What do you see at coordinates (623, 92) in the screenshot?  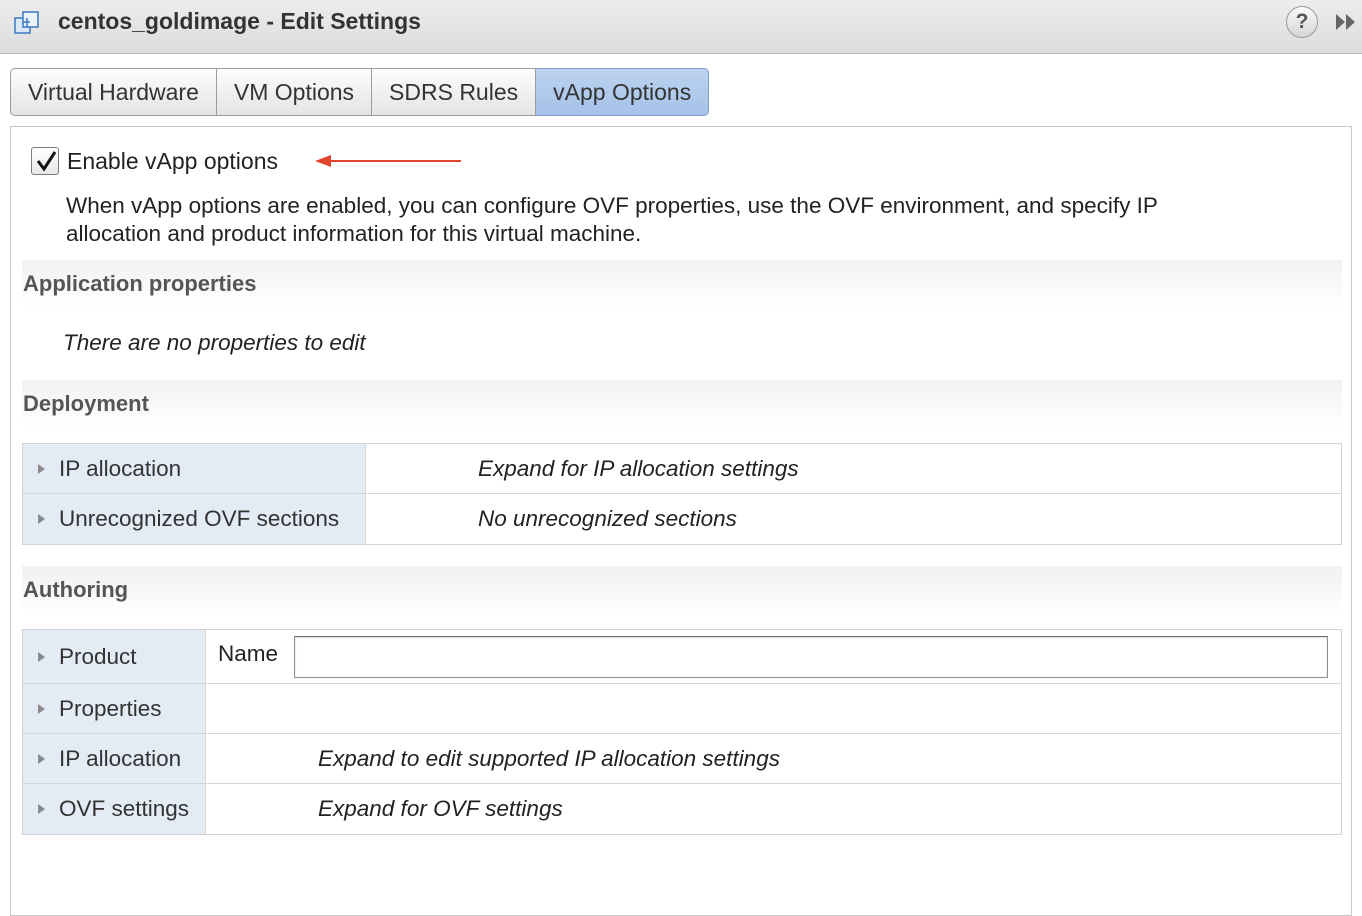 I see `tab-vapp-options: vApp Options` at bounding box center [623, 92].